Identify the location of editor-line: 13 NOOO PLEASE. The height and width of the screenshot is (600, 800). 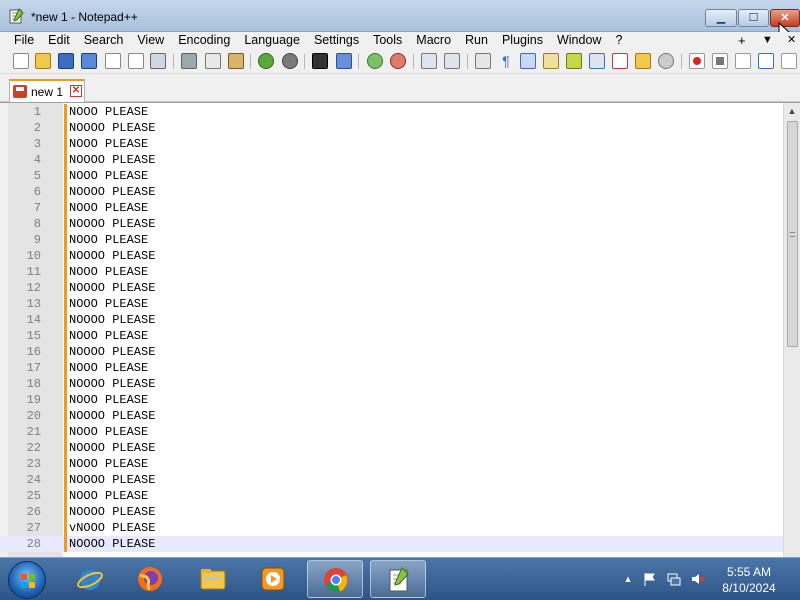
(391, 304).